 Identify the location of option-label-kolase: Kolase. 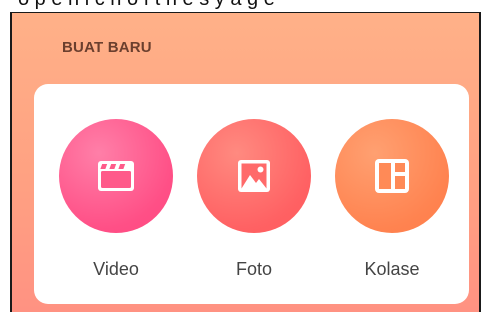
(392, 269).